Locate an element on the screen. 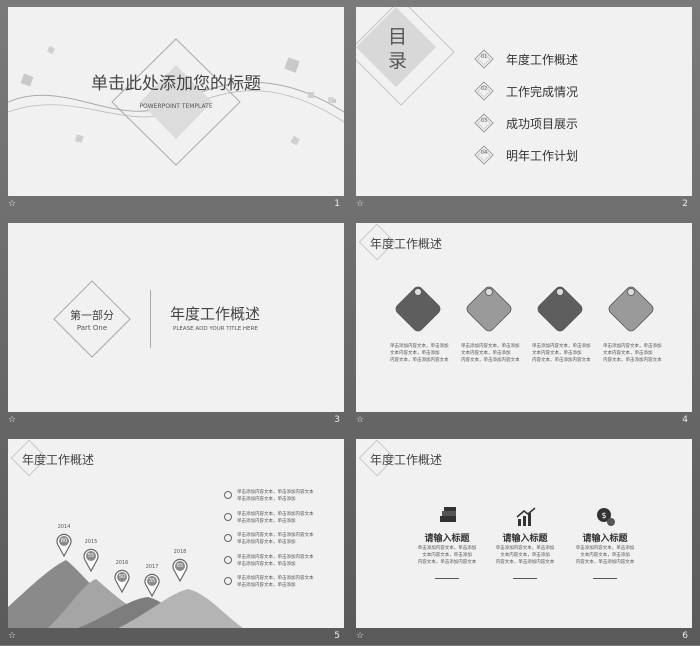 The width and height of the screenshot is (700, 646). slide-thumbnail-1: 单击此处添加您的标题 POWERPOINT TEMPLATE is located at coordinates (176, 101).